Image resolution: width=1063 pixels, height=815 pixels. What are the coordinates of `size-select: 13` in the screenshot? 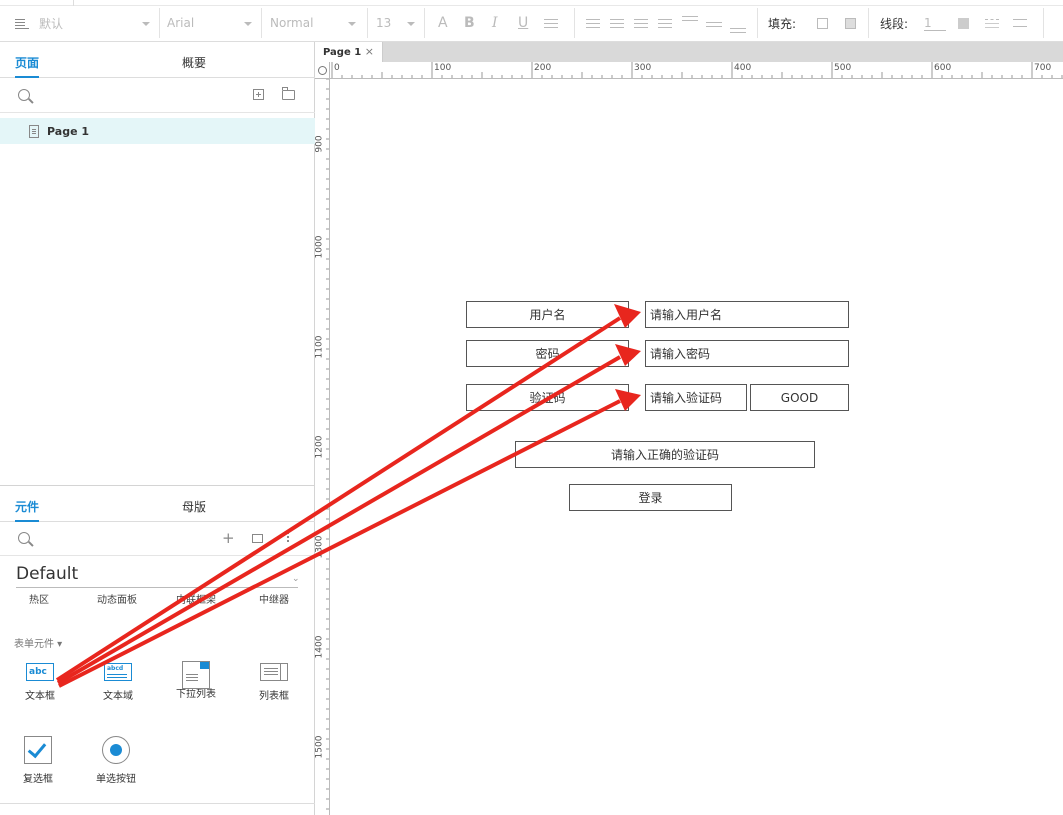 It's located at (383, 23).